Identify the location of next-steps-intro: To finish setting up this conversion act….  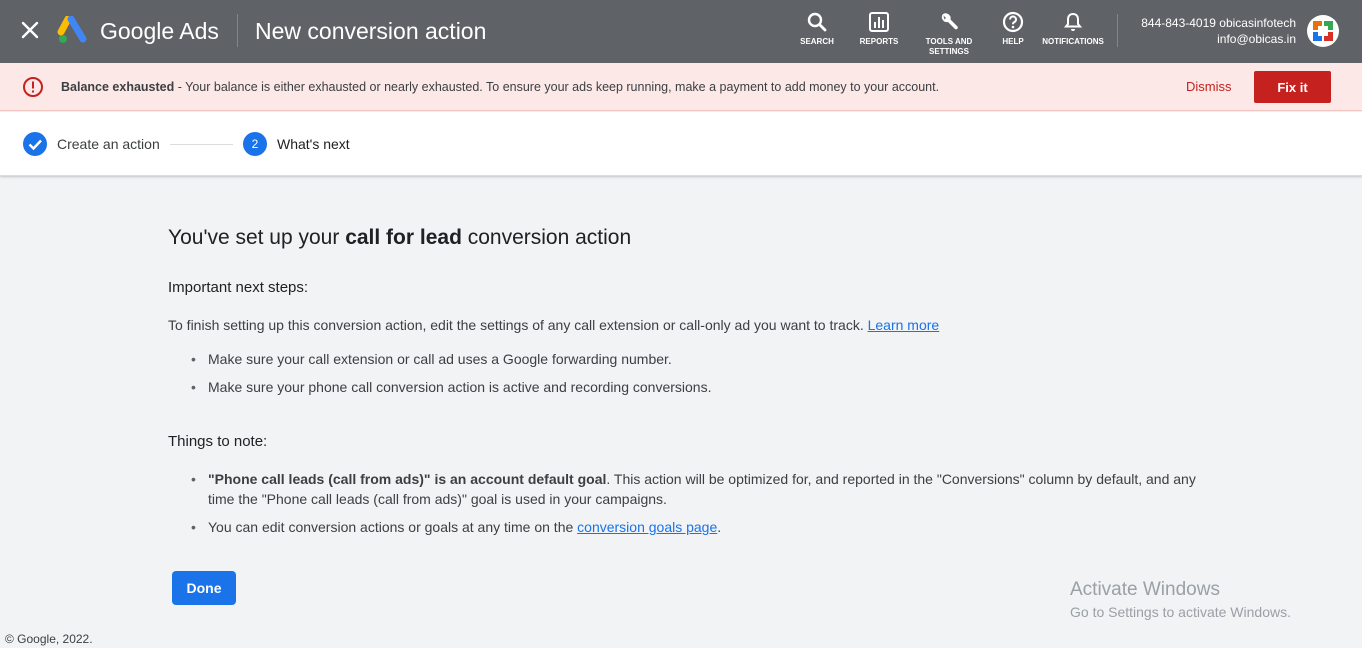
(683, 325).